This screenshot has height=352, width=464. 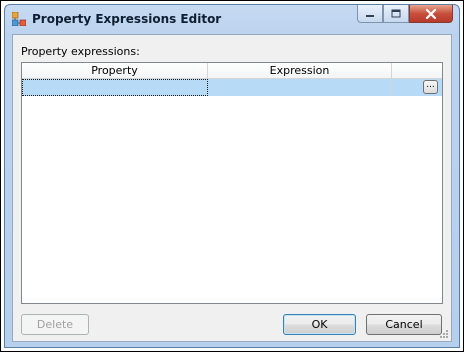 What do you see at coordinates (19, 19) in the screenshot?
I see `app-icon` at bounding box center [19, 19].